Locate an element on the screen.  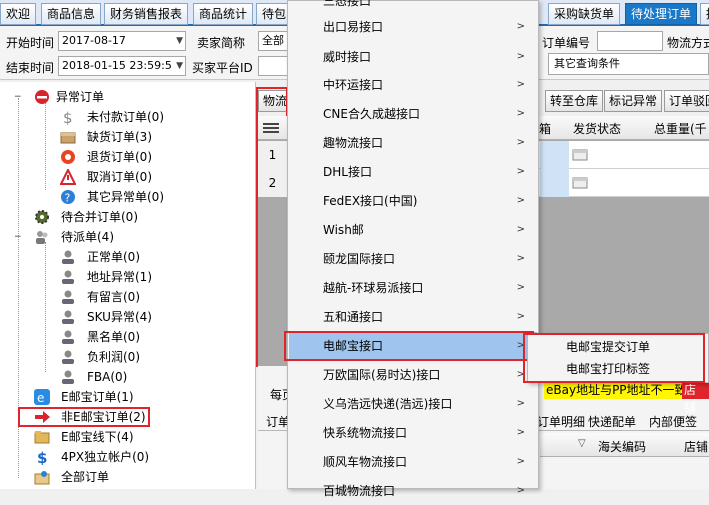
svg-text: e is located at coordinates (40, 398).